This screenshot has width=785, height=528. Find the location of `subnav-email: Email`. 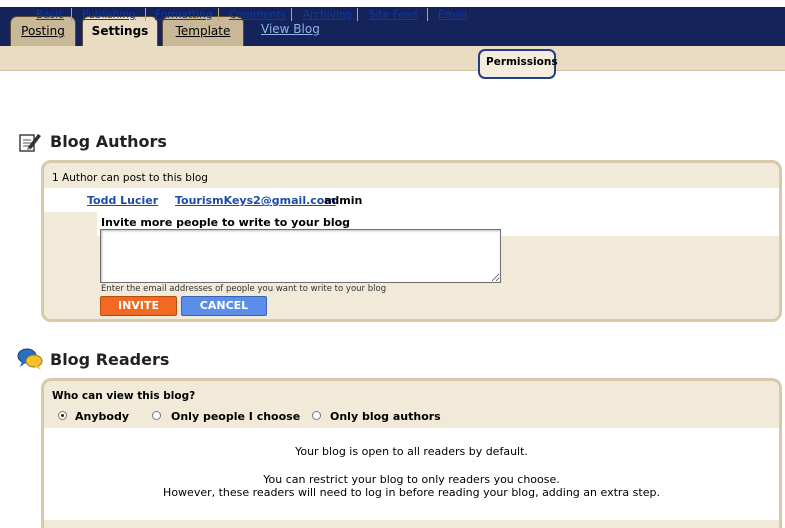

subnav-email: Email is located at coordinates (452, 15).